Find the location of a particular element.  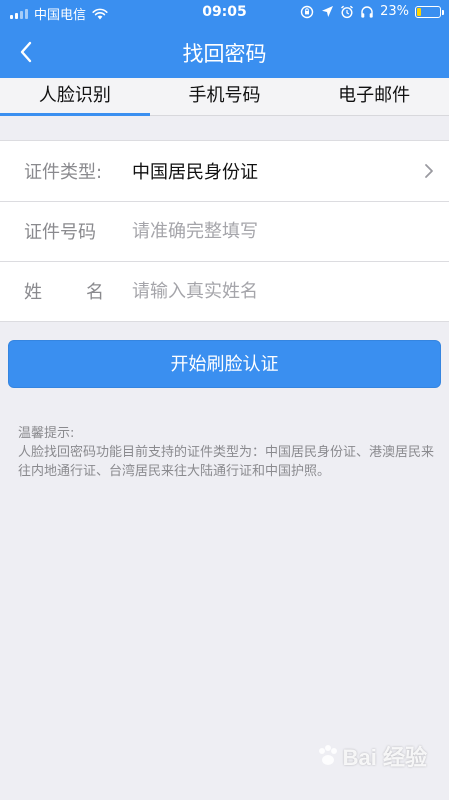

nav-bar: 找回密码 is located at coordinates (224, 52).